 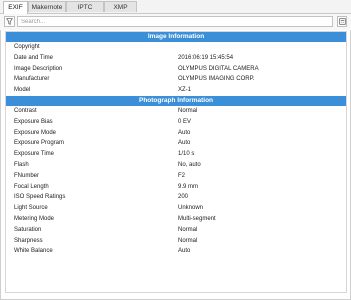 What do you see at coordinates (182, 175) in the screenshot?
I see `row-value: F2` at bounding box center [182, 175].